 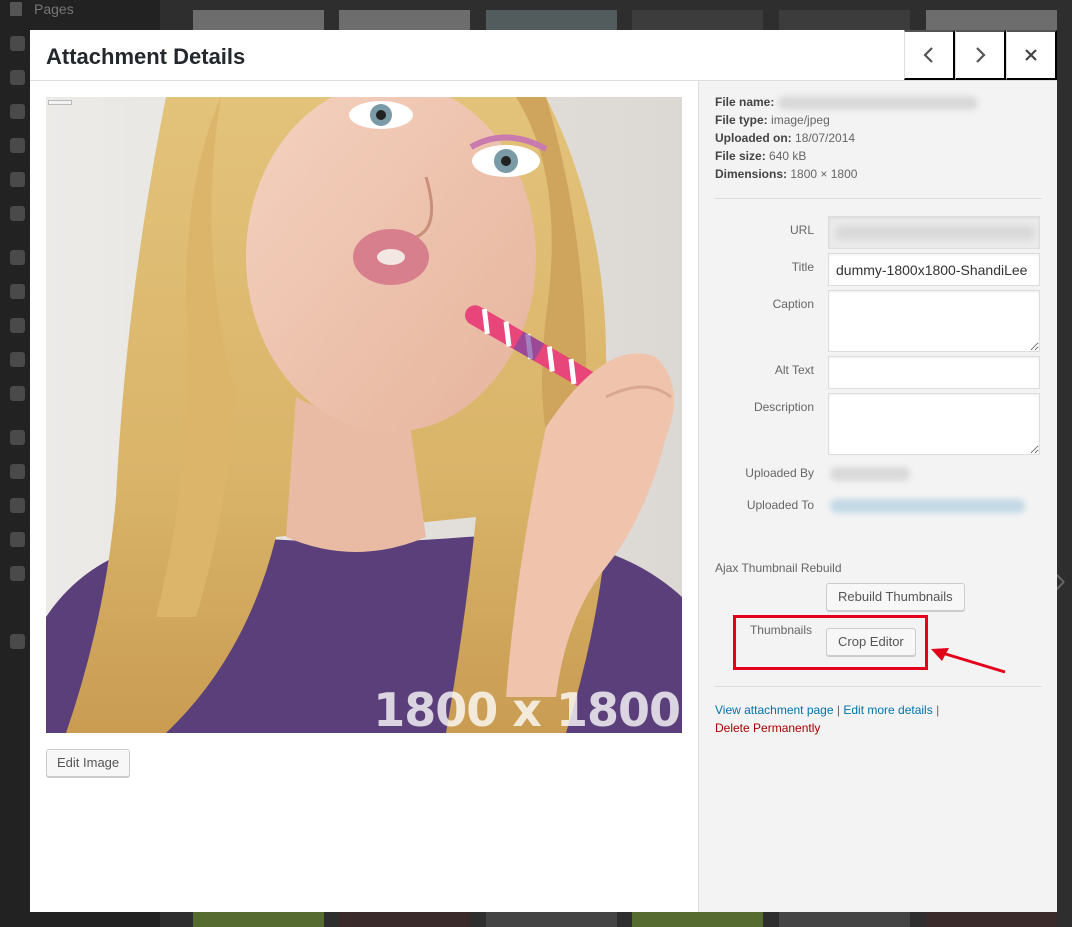 I want to click on uploaded-by-redacted, so click(x=870, y=474).